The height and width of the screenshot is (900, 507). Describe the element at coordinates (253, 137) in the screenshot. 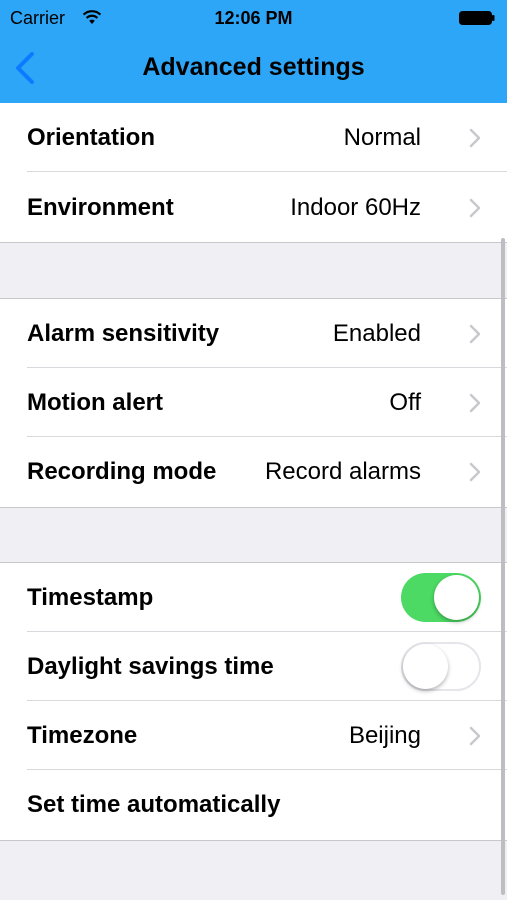

I see `orientation-row: Orientation Normal` at that location.